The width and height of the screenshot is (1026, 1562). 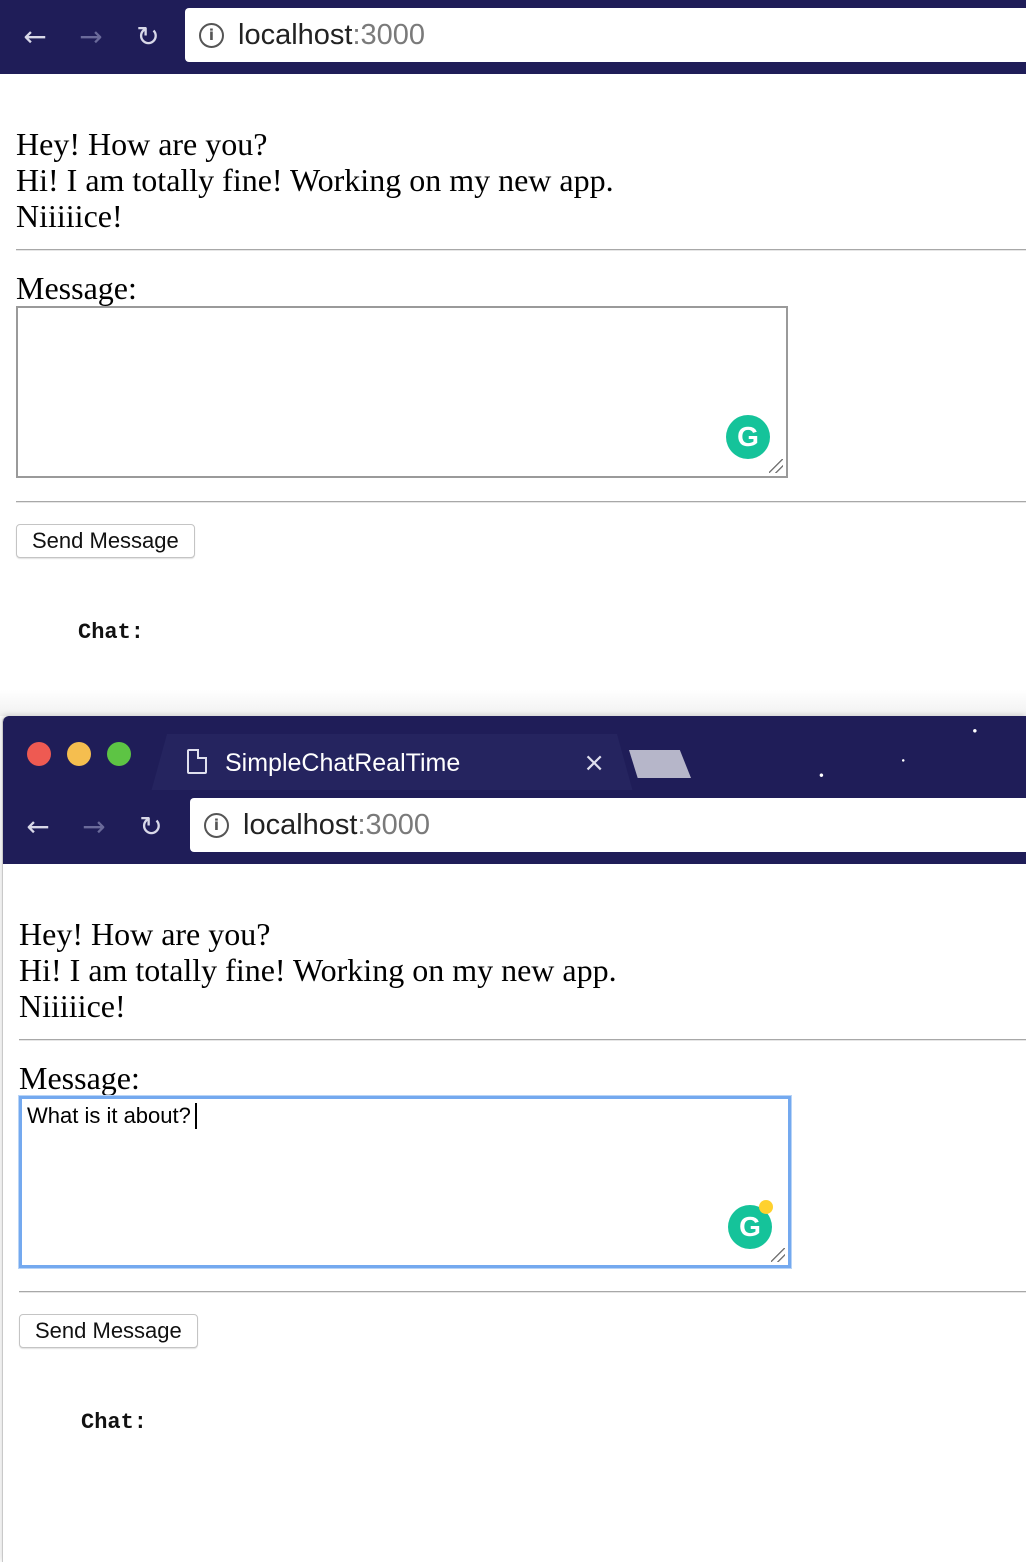 What do you see at coordinates (402, 392) in the screenshot?
I see `message-textarea: G` at bounding box center [402, 392].